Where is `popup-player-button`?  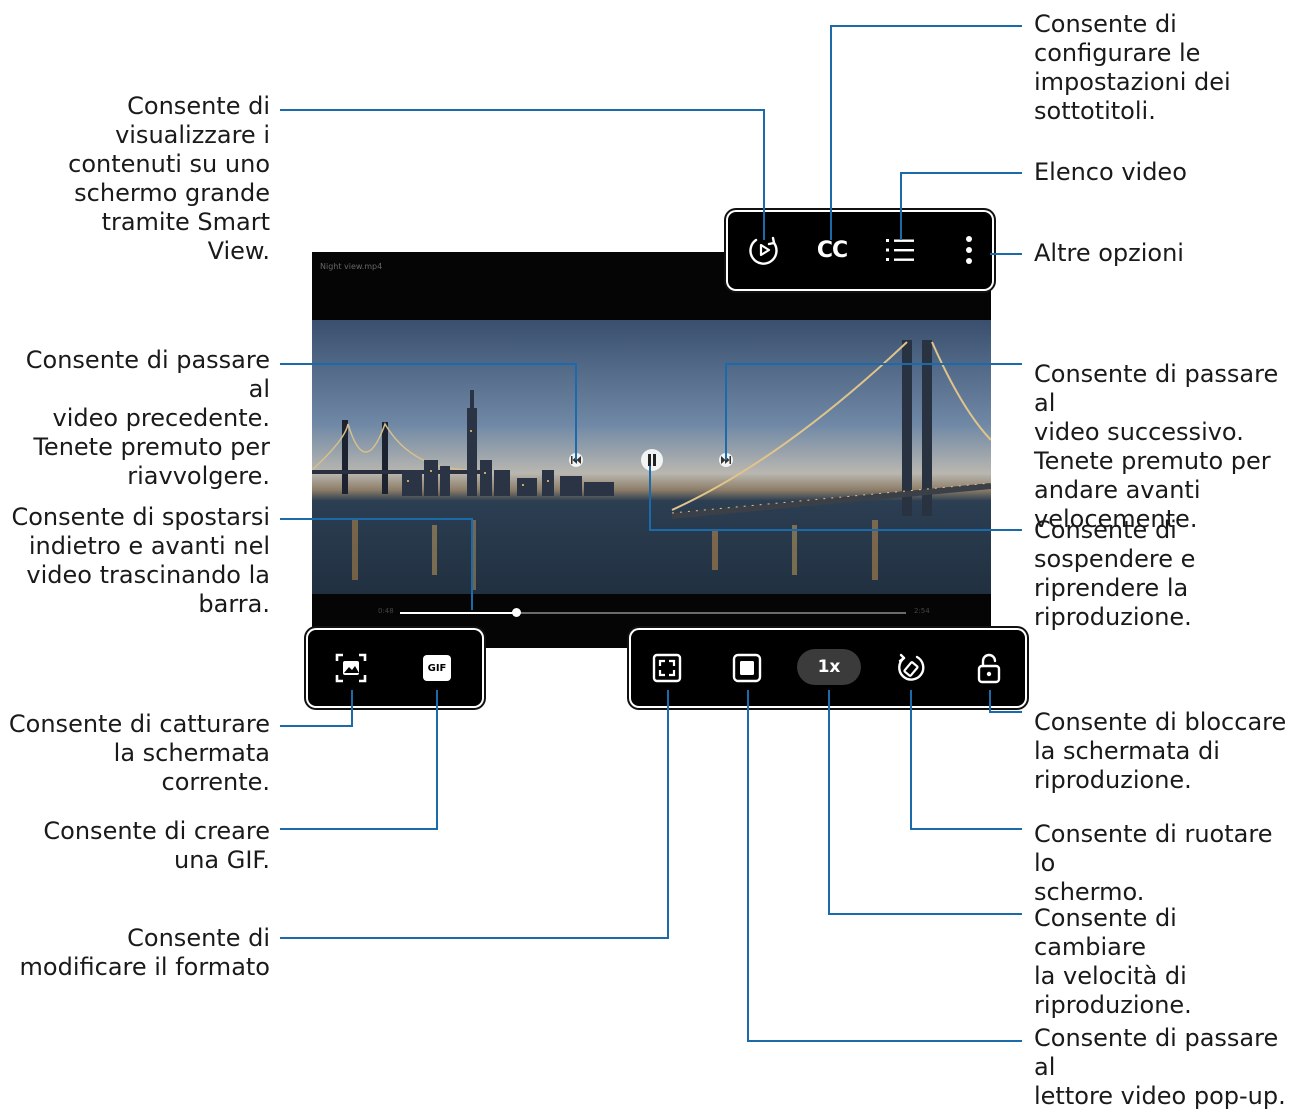 popup-player-button is located at coordinates (747, 668).